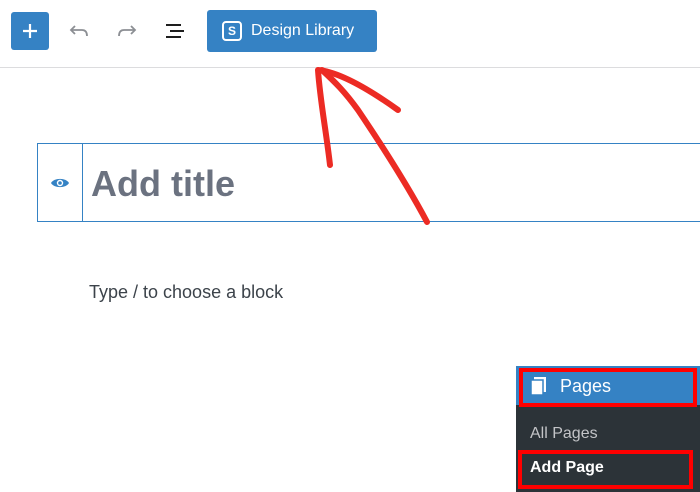 This screenshot has width=700, height=492. What do you see at coordinates (608, 429) in the screenshot?
I see `admin-sidebar-menu: Pages All Pages Add Page` at bounding box center [608, 429].